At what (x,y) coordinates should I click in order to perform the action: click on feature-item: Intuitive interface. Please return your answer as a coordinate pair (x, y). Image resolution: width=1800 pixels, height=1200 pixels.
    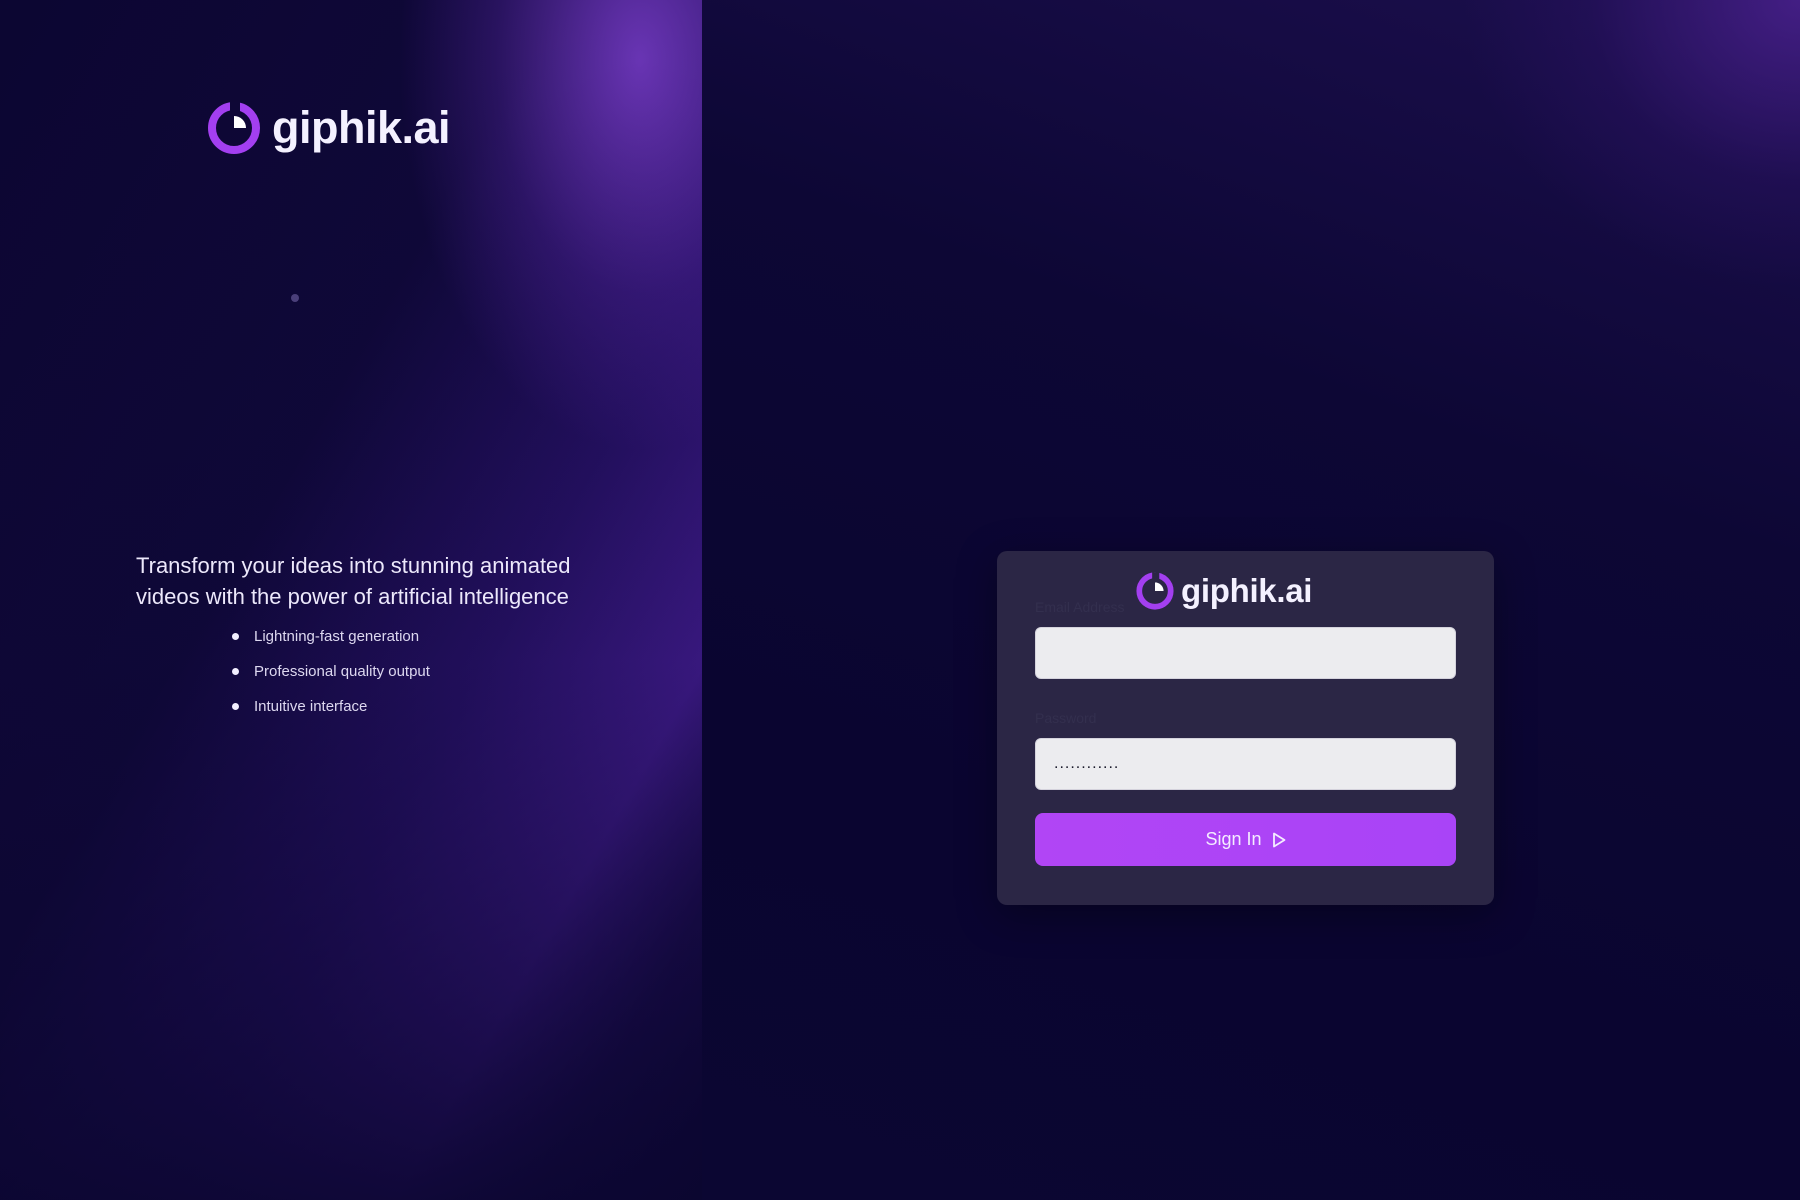
    Looking at the image, I should click on (331, 706).